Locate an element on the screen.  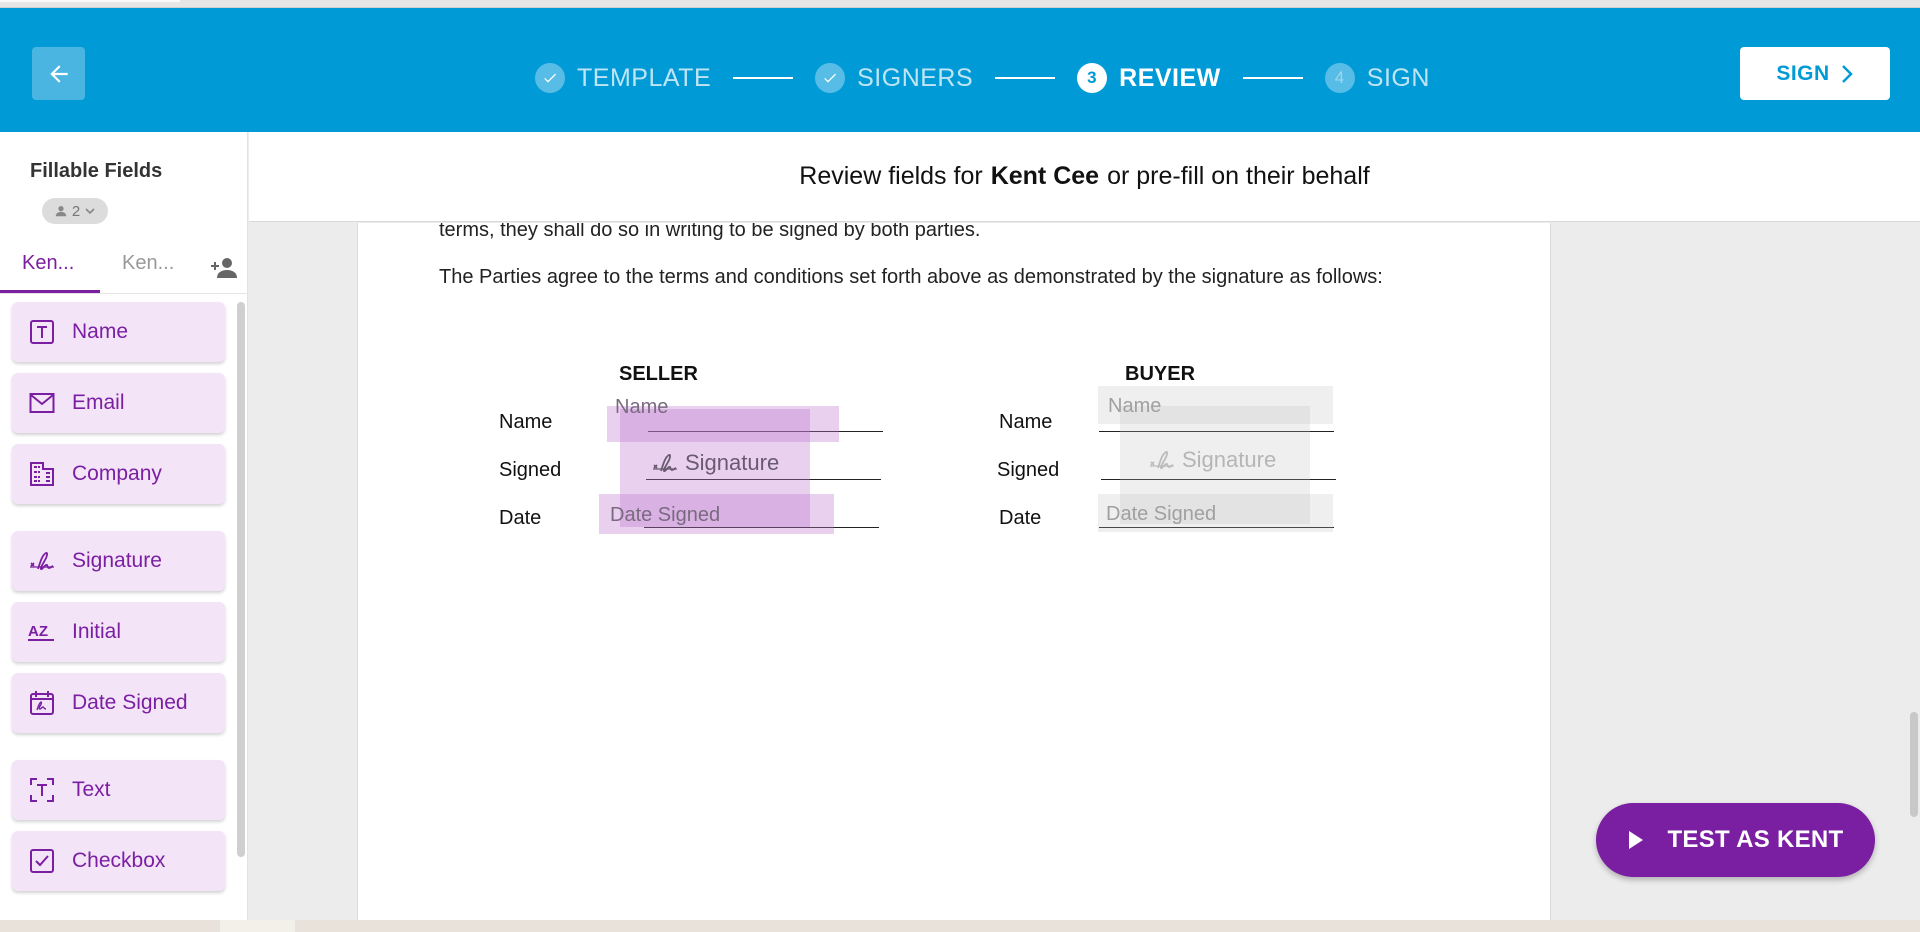
top-header: TEMPLATE SIGNERS 3 REVIEW 4 SIGN SIGN is located at coordinates (960, 70).